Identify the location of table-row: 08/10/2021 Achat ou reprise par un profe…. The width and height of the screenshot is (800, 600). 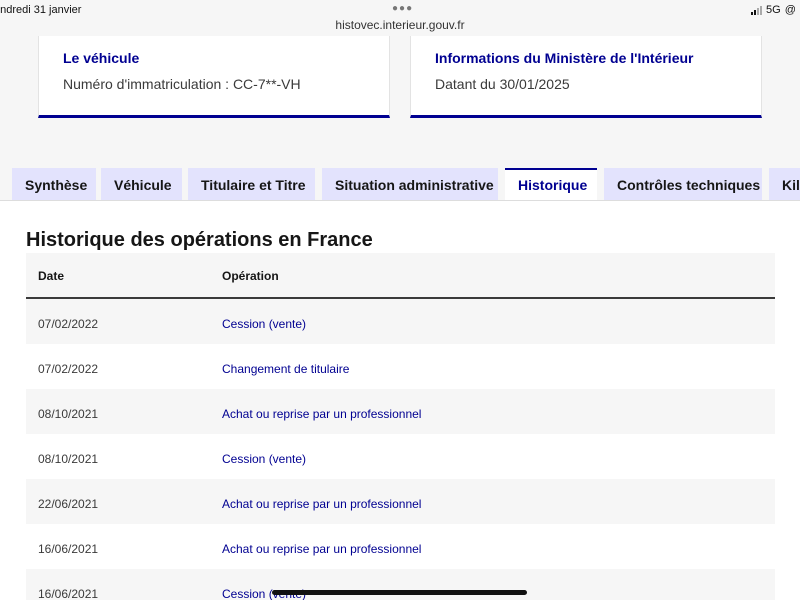
(400, 411).